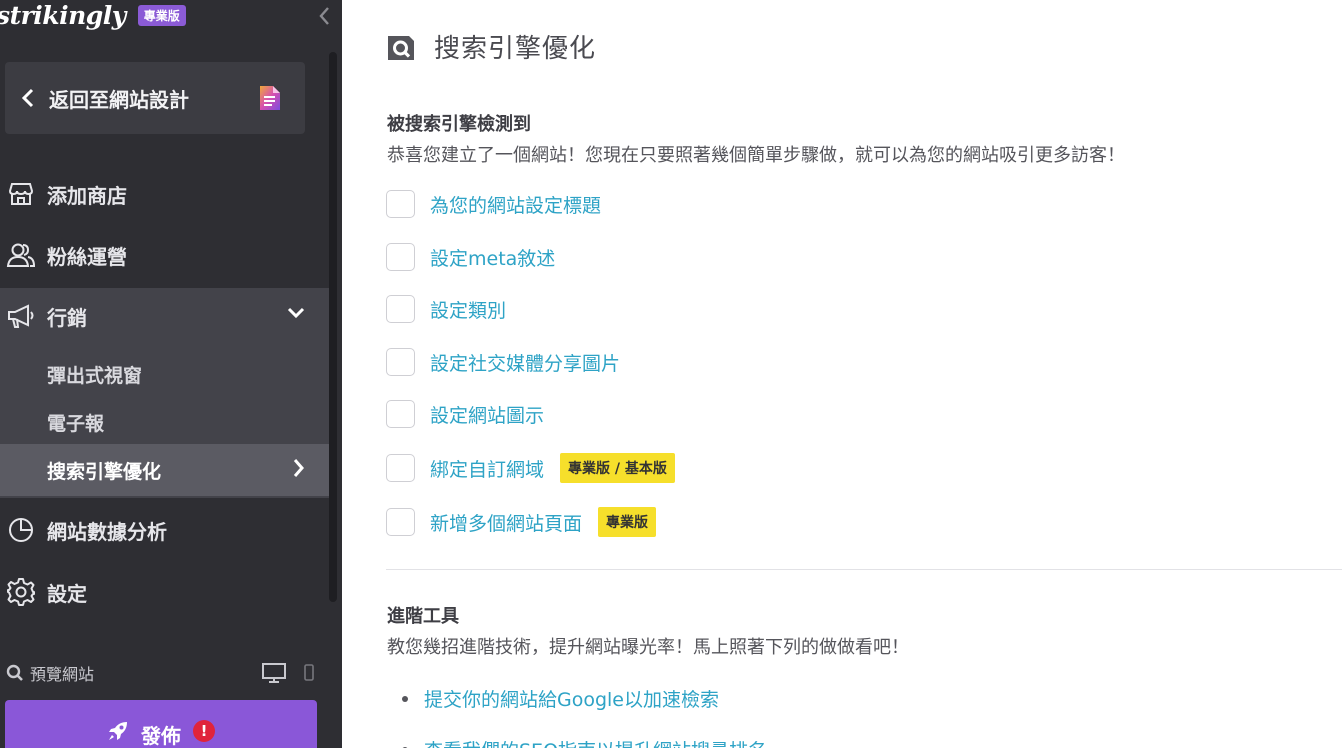 This screenshot has width=1342, height=748. Describe the element at coordinates (595, 742) in the screenshot. I see `advanced-link: 查看我們的SEO指南以提升網站搜尋排名` at that location.